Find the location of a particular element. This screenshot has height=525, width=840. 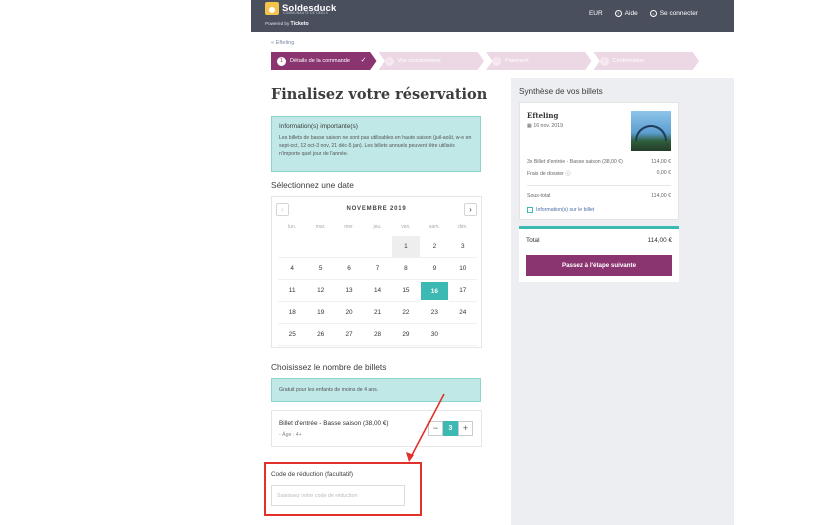

increase-quantity-button: + is located at coordinates (465, 428).